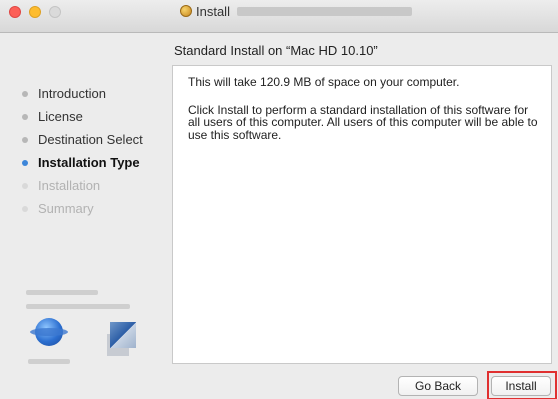 This screenshot has width=558, height=399. Describe the element at coordinates (89, 162) in the screenshot. I see `step-label: Installation Type` at that location.